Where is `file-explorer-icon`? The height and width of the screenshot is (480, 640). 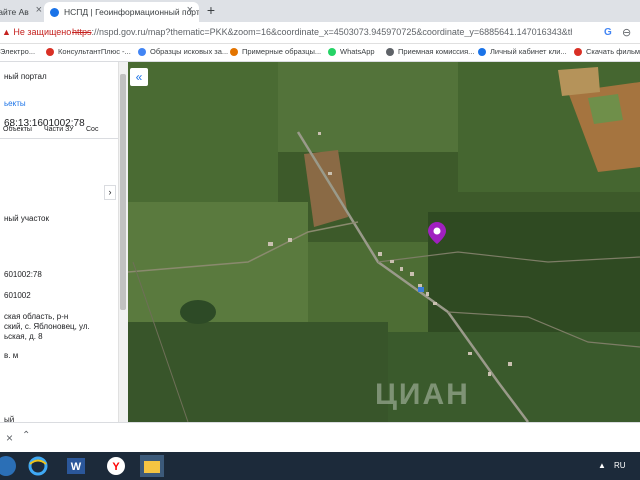 file-explorer-icon is located at coordinates (152, 466).